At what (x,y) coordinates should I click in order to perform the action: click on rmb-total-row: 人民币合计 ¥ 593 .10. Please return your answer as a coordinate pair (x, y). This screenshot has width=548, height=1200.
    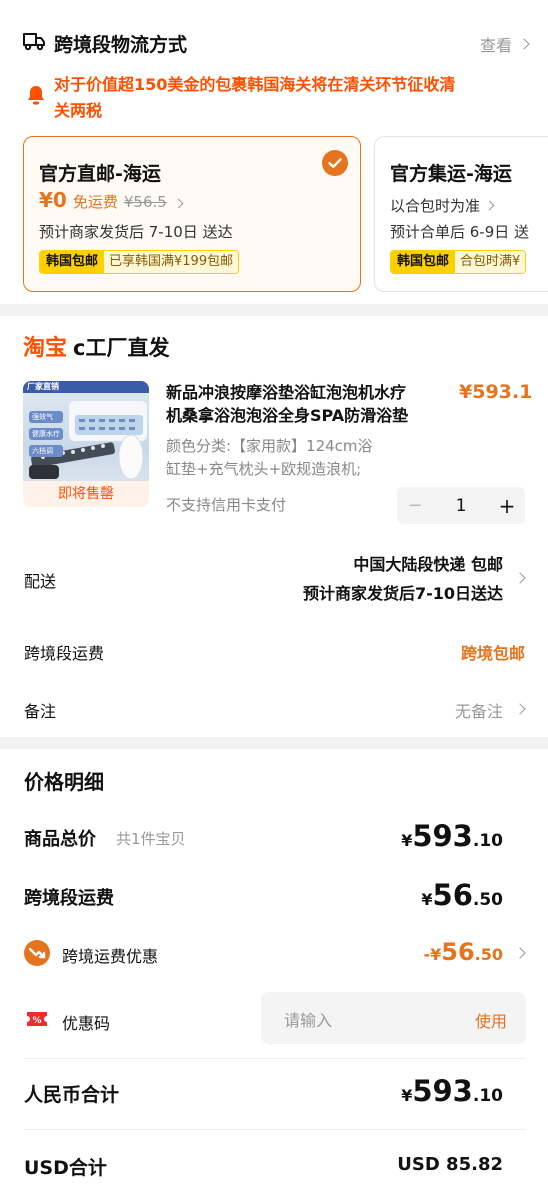
    Looking at the image, I should click on (274, 1094).